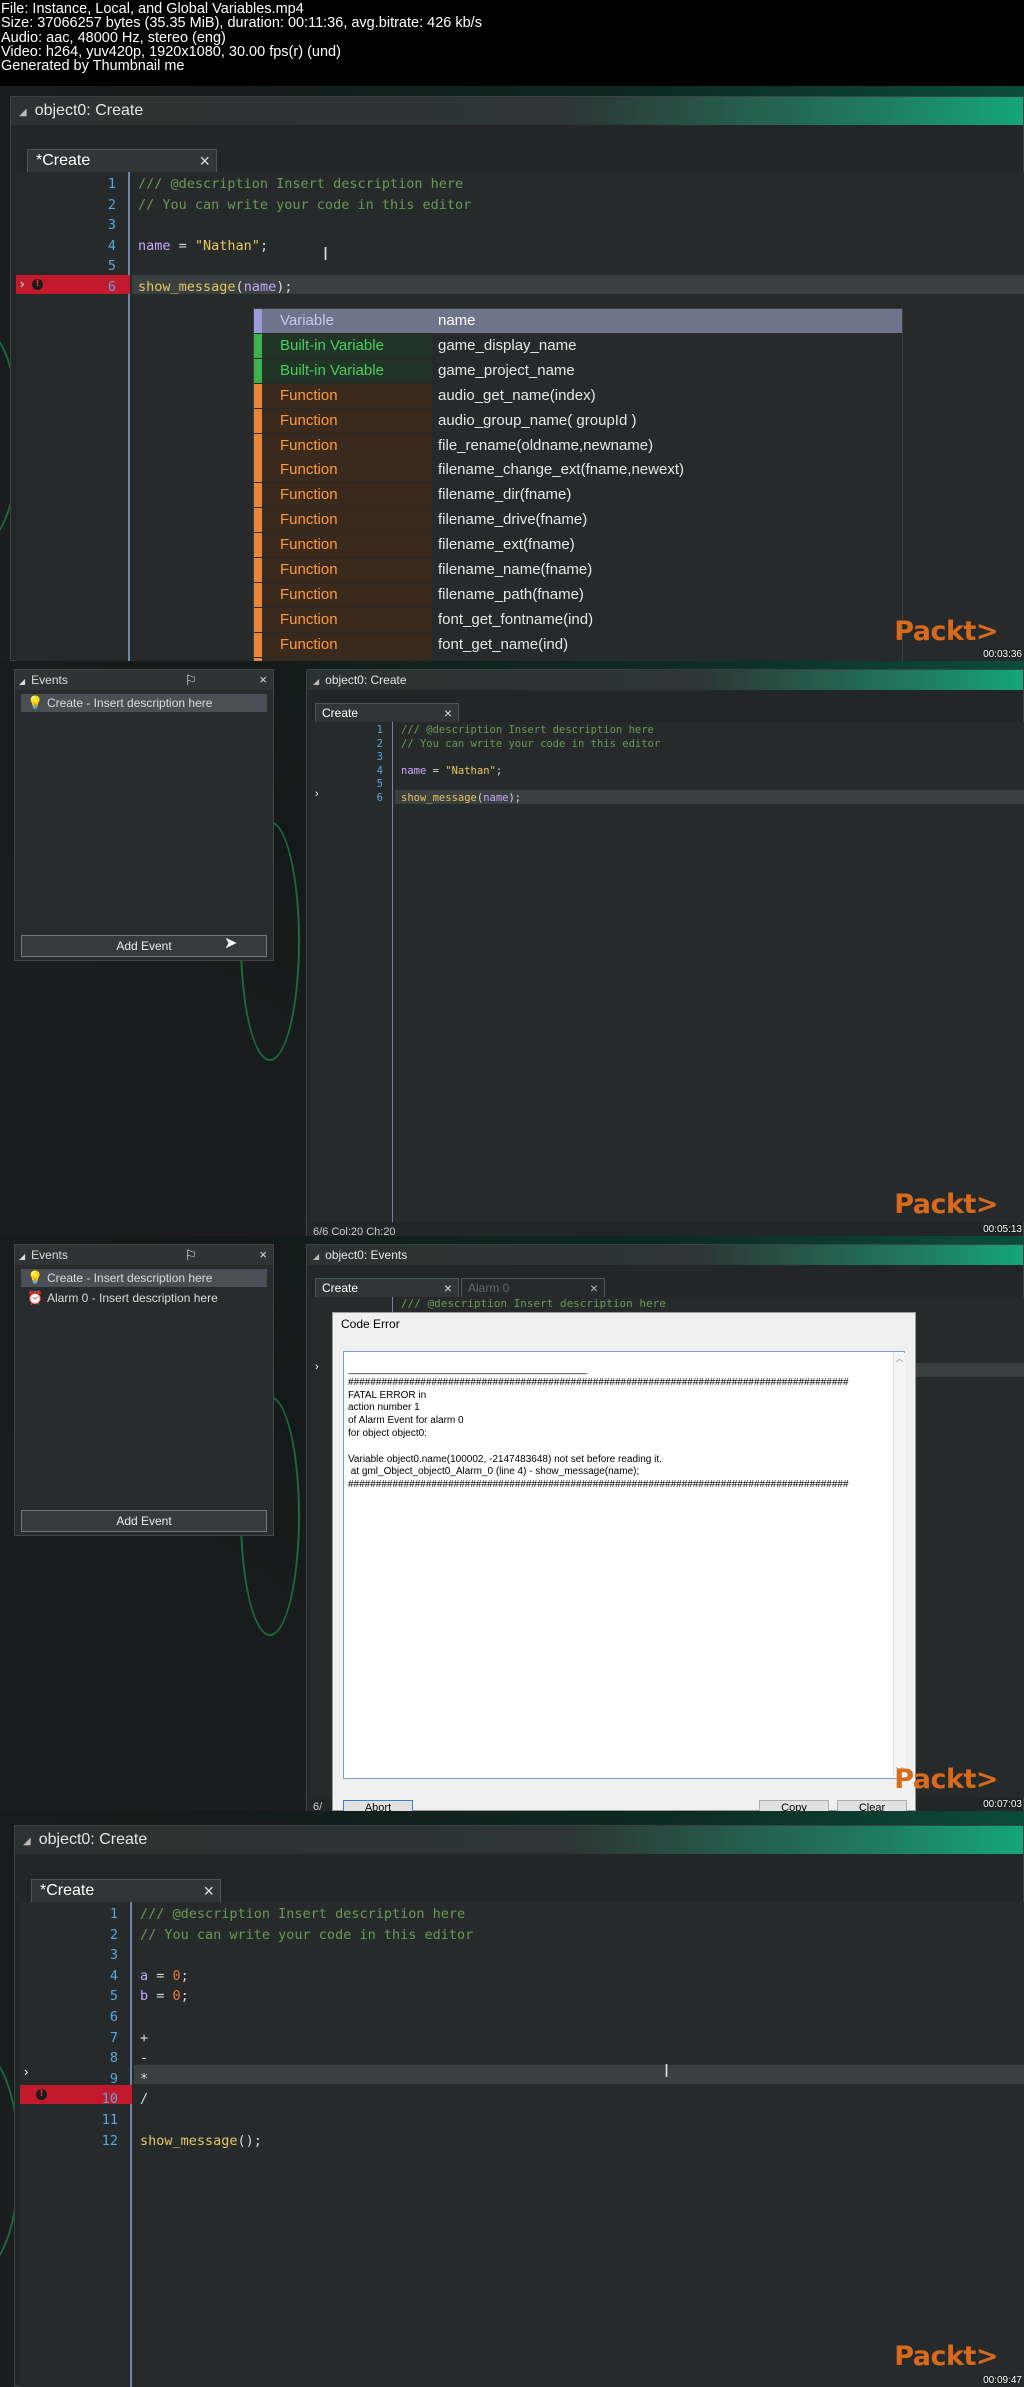  Describe the element at coordinates (144, 1996) in the screenshot. I see `code-token: b` at that location.